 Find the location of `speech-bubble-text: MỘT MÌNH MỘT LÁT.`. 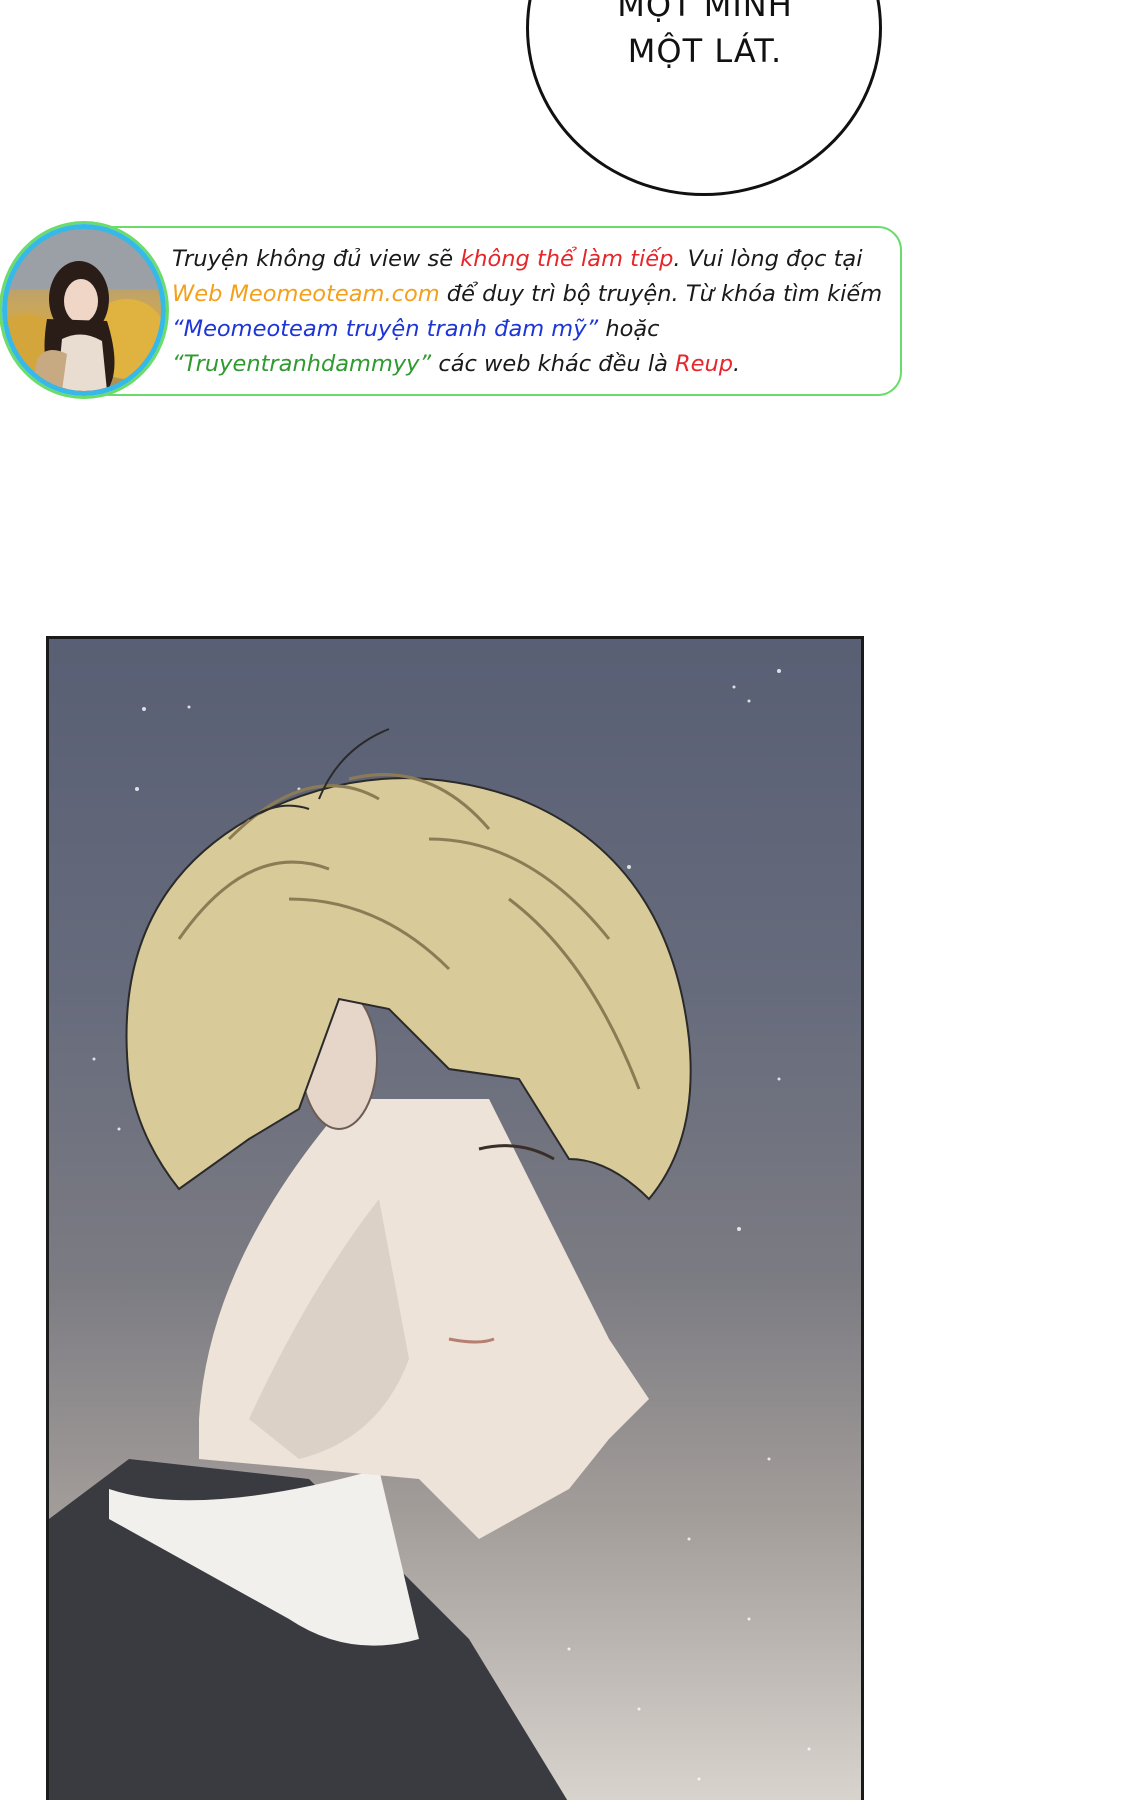

speech-bubble-text: MỘT MÌNH MỘT LÁT. is located at coordinates (705, 37).